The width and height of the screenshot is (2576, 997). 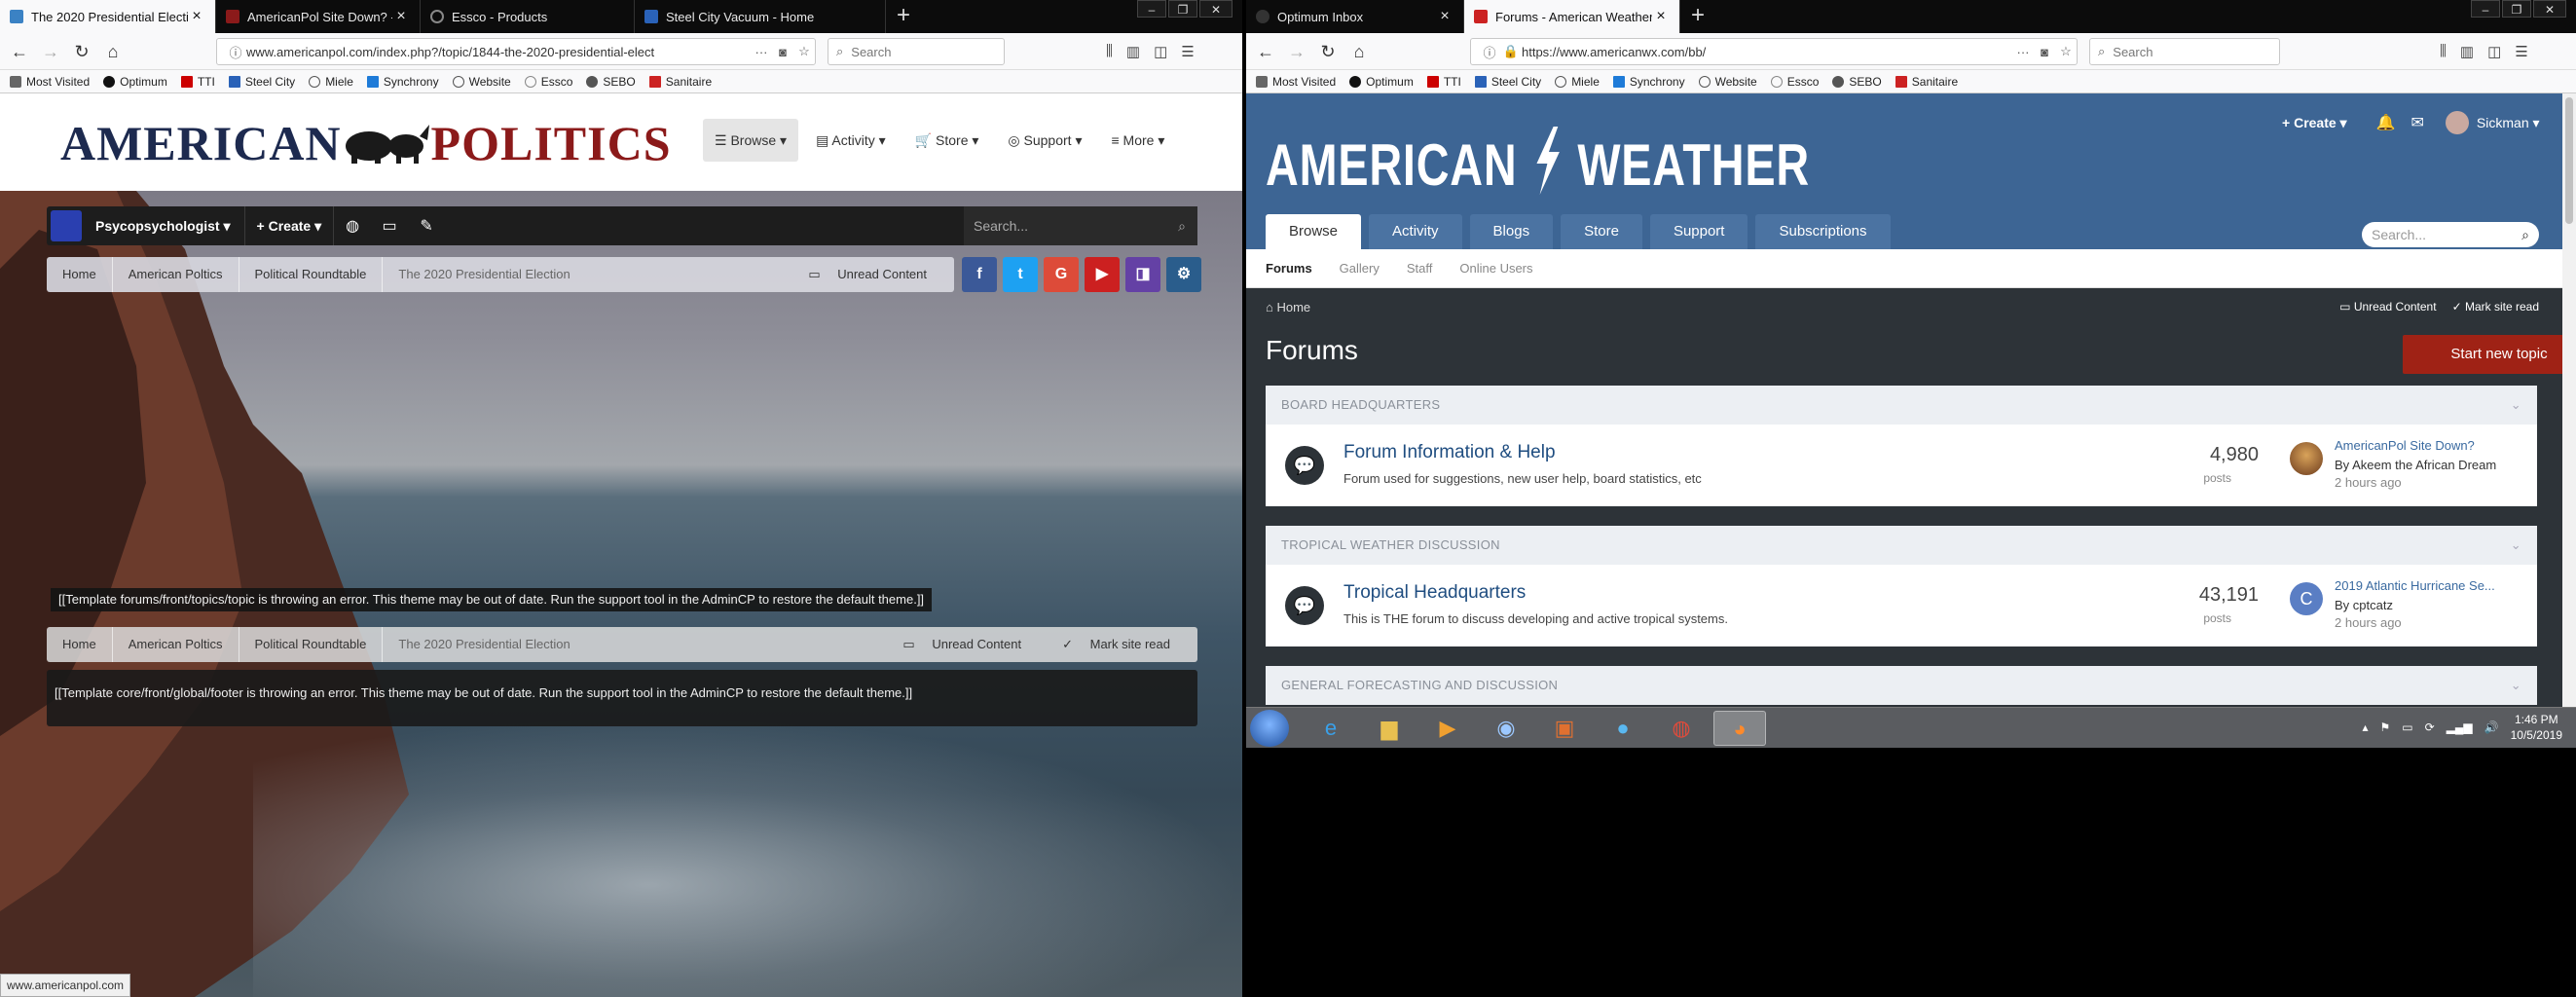 I want to click on nav-more: ≡ More ▾, so click(x=1137, y=140).